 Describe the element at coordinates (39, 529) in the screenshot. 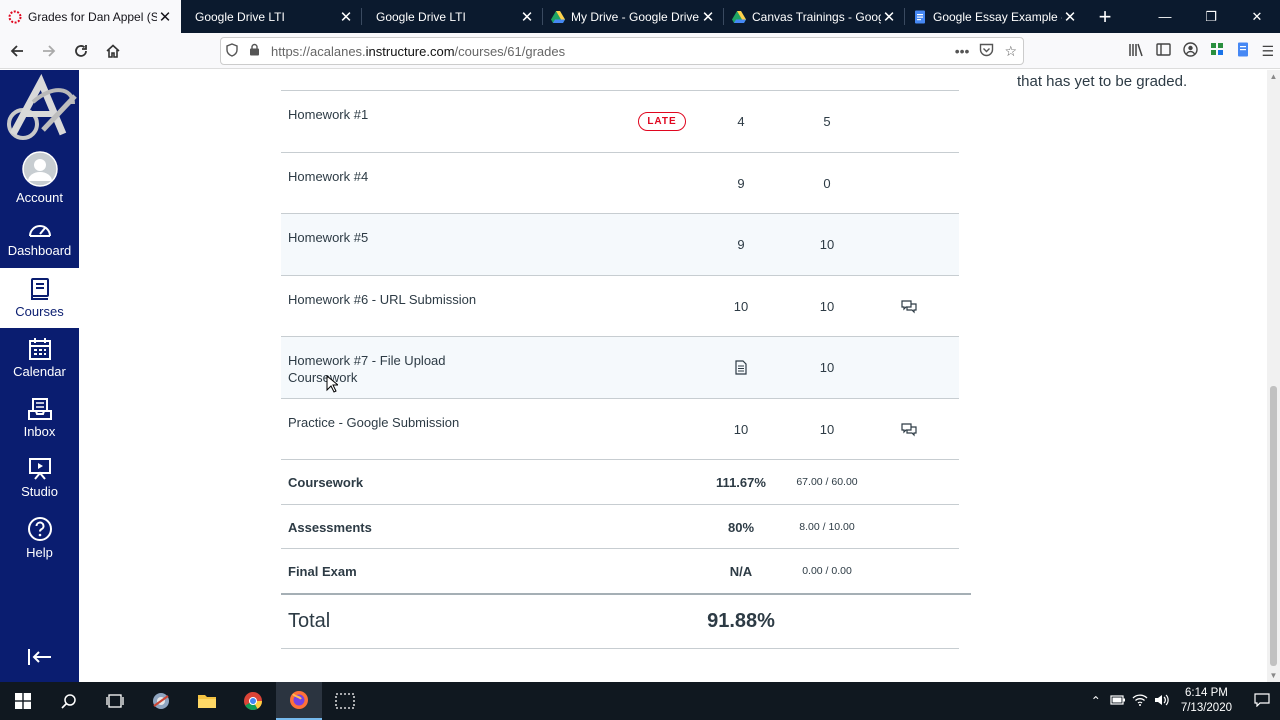

I see `help-icon` at that location.